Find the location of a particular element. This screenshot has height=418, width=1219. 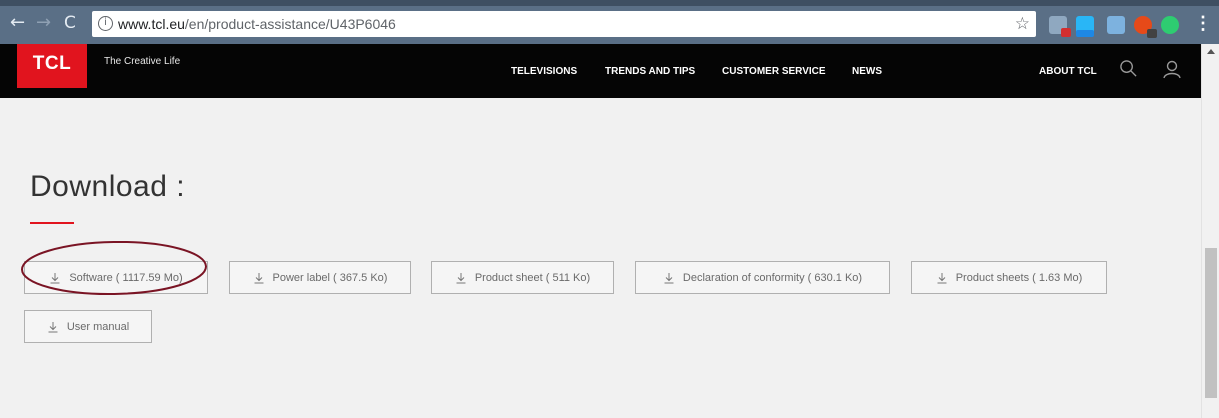

nav-news: NEWS is located at coordinates (867, 71).